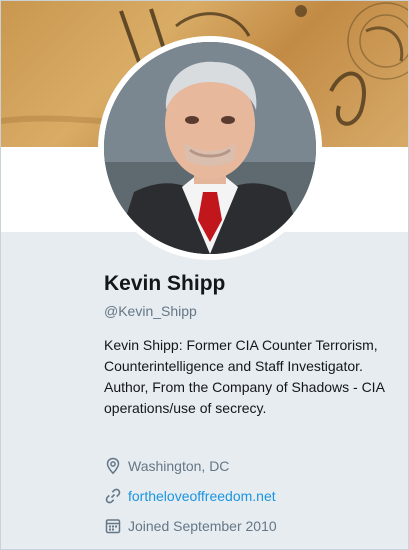 This screenshot has height=550, width=409. Describe the element at coordinates (150, 311) in the screenshot. I see `profile-handle: @Kevin_Shipp` at that location.